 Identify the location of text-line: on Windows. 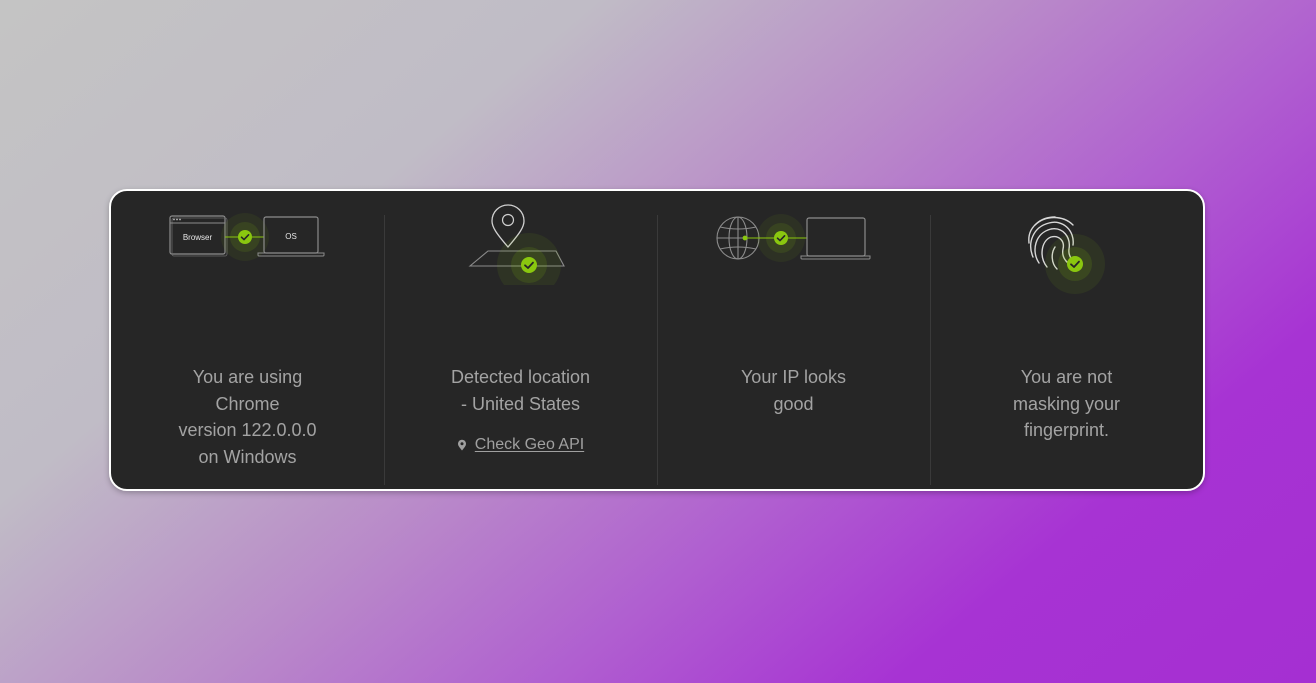
(247, 456).